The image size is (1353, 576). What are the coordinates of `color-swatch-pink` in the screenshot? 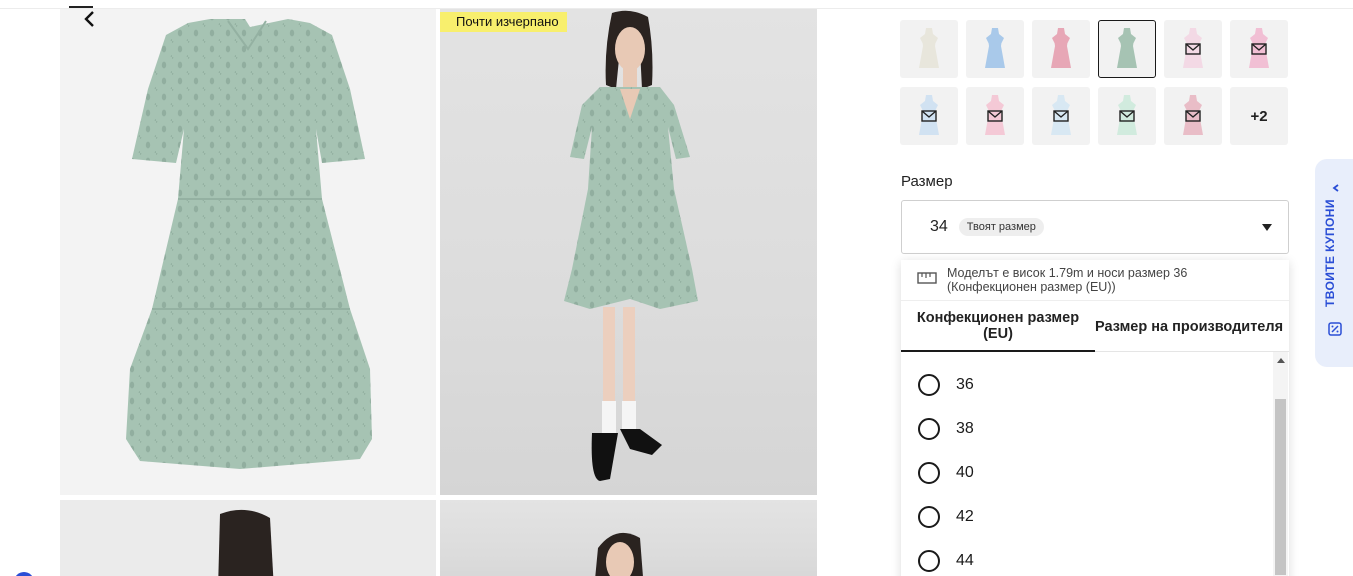 It's located at (1061, 49).